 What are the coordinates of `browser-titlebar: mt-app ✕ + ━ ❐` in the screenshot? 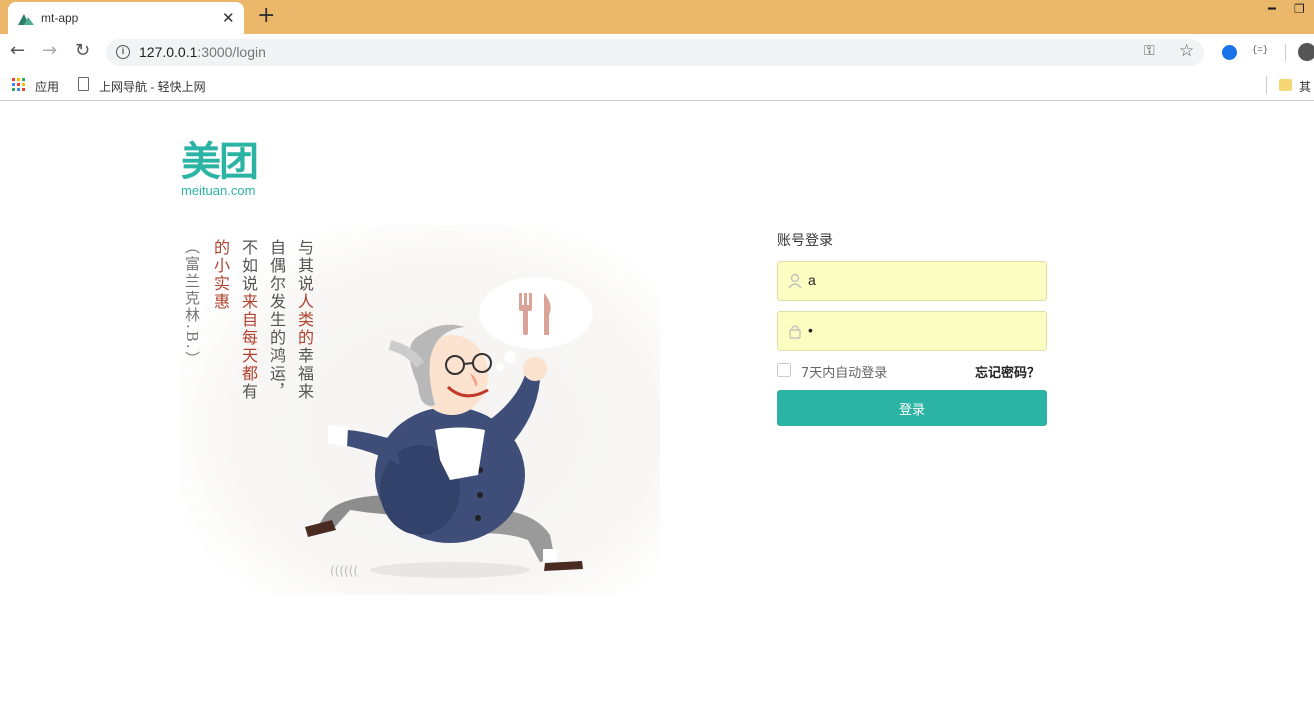 It's located at (657, 17).